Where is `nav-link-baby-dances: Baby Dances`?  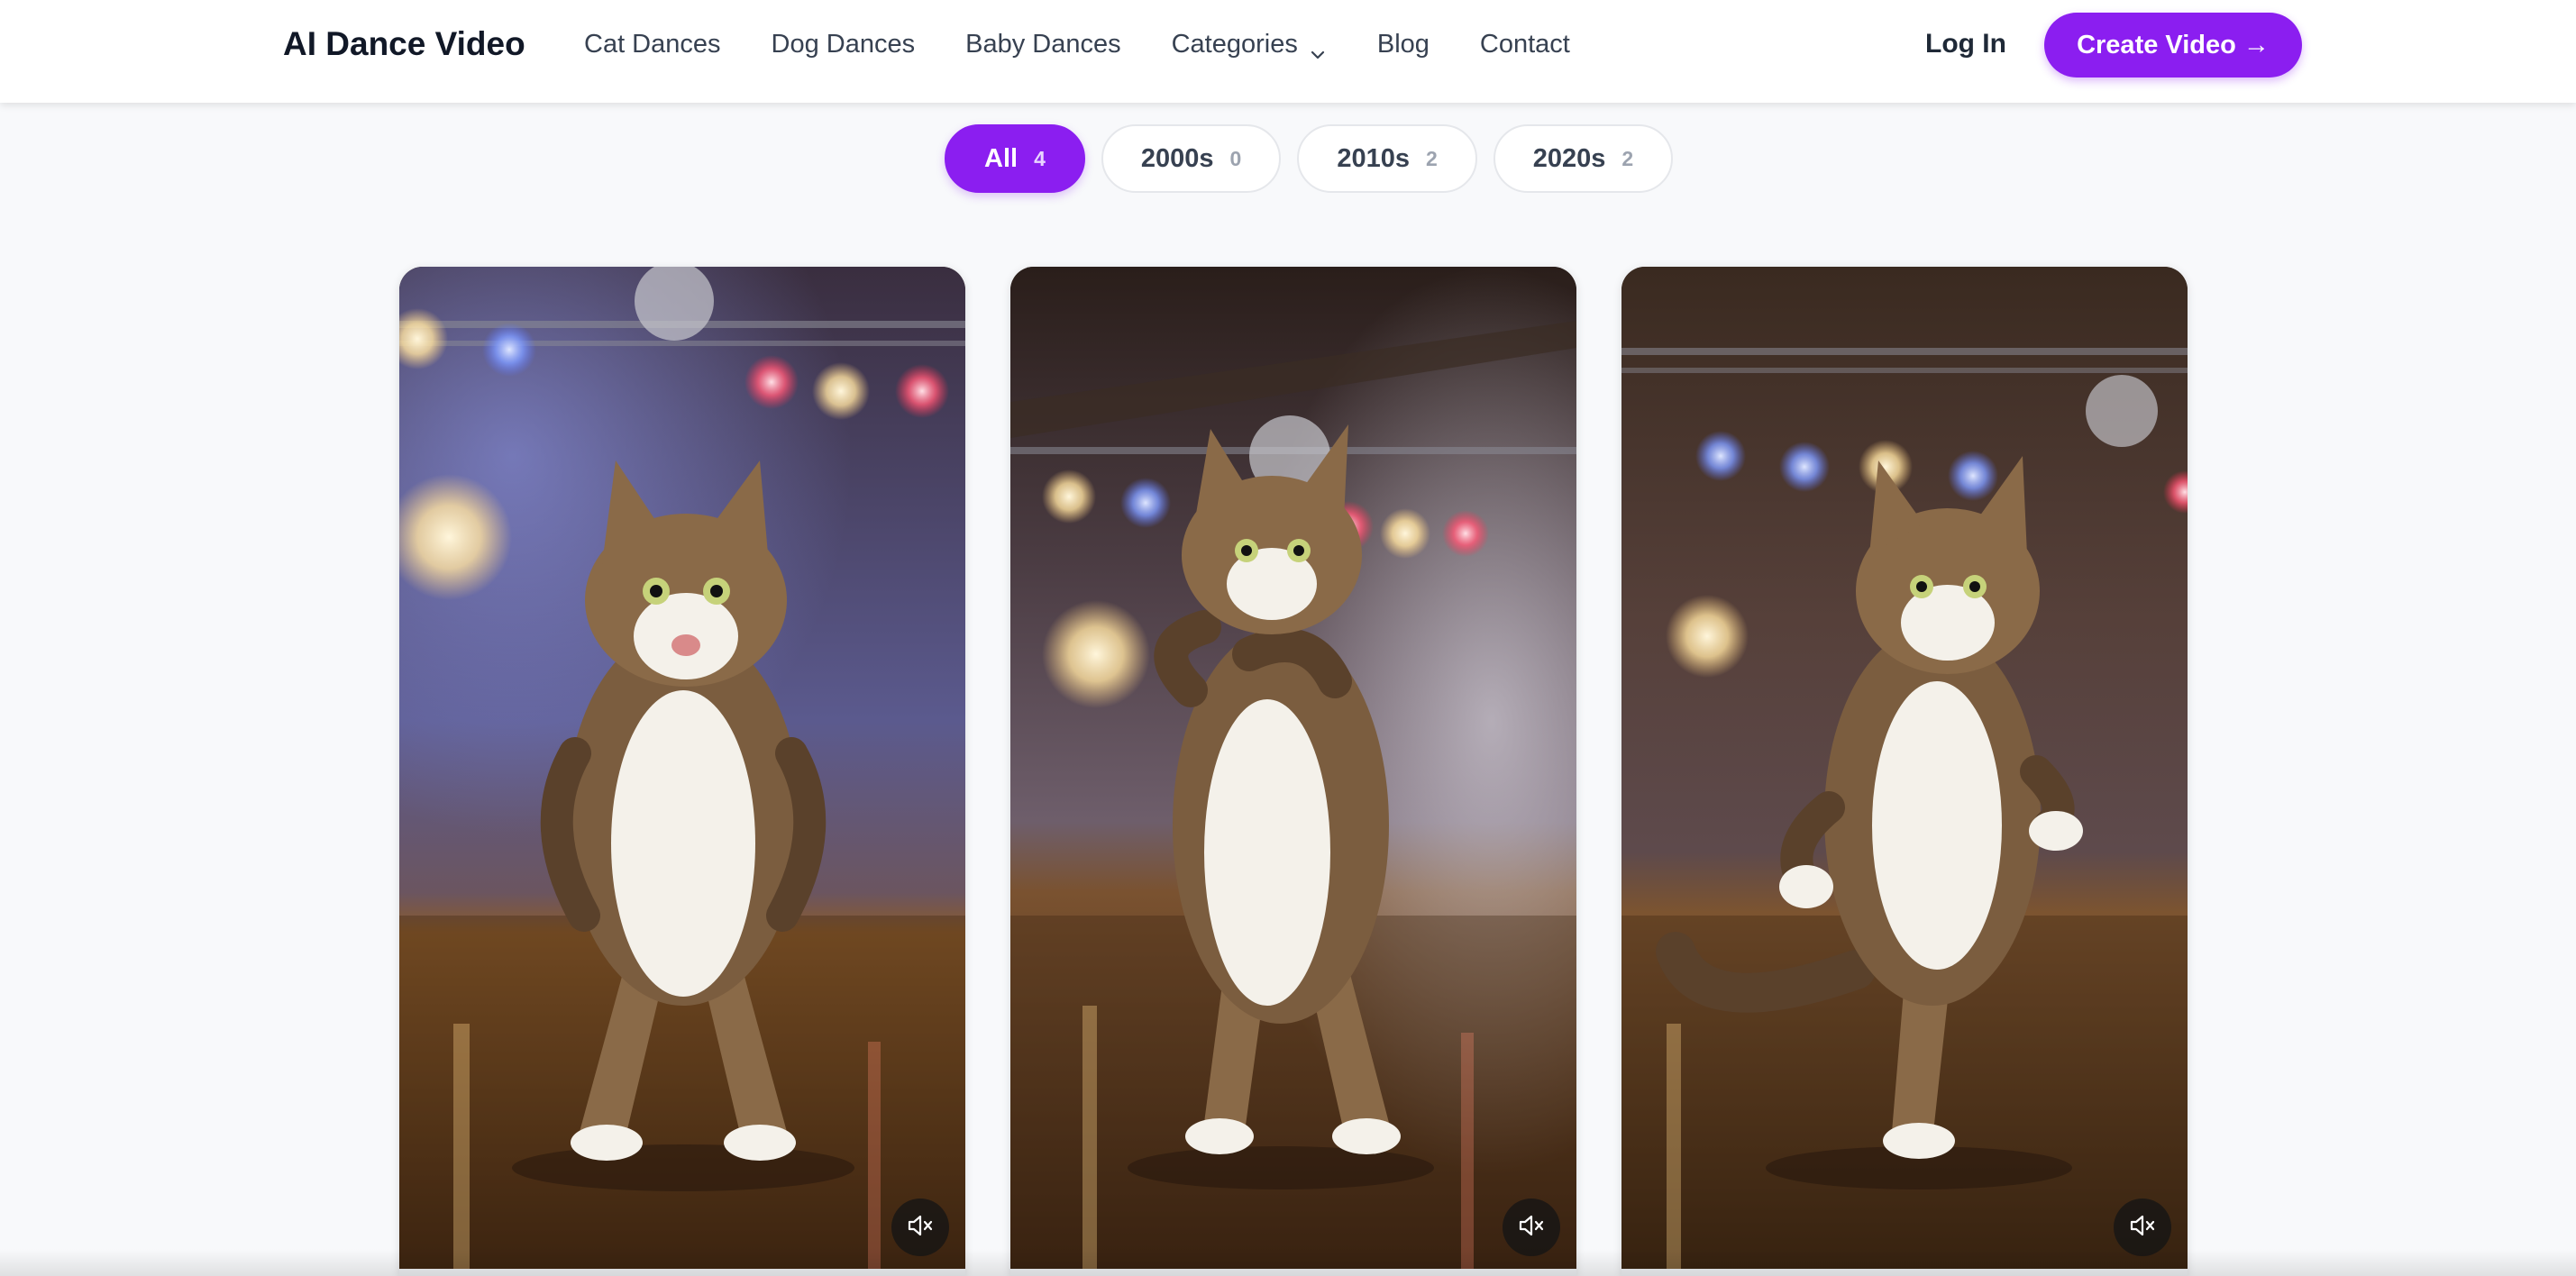 nav-link-baby-dances: Baby Dances is located at coordinates (1043, 44).